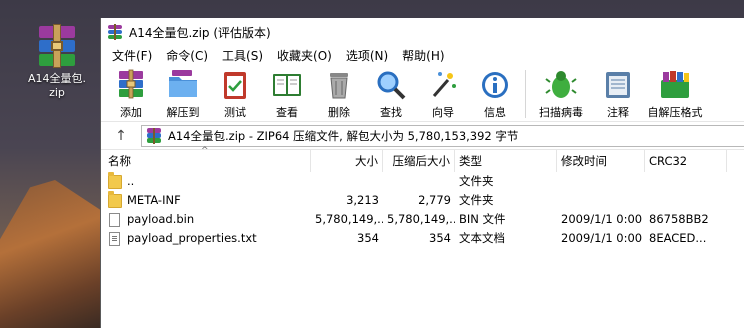 The height and width of the screenshot is (328, 744). I want to click on file-type: BIN 文件, so click(482, 219).